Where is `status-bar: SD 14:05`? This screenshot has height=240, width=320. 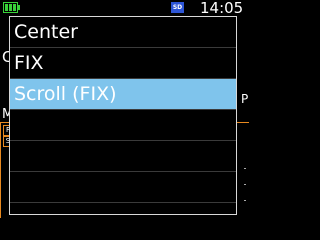 status-bar: SD 14:05 is located at coordinates (125, 8).